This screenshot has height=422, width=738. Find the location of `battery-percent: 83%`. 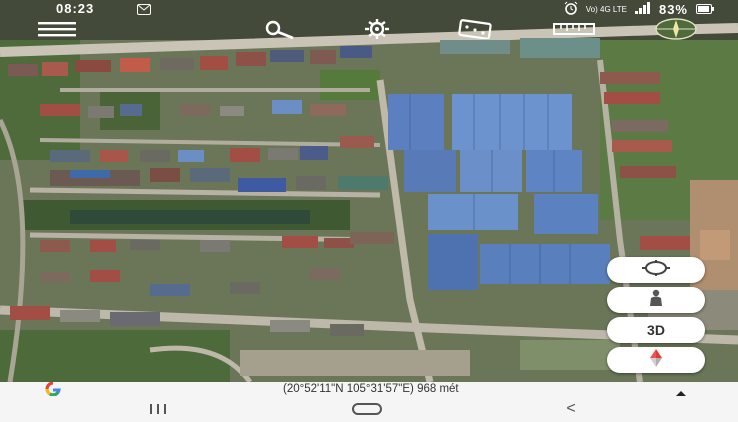

battery-percent: 83% is located at coordinates (673, 9).